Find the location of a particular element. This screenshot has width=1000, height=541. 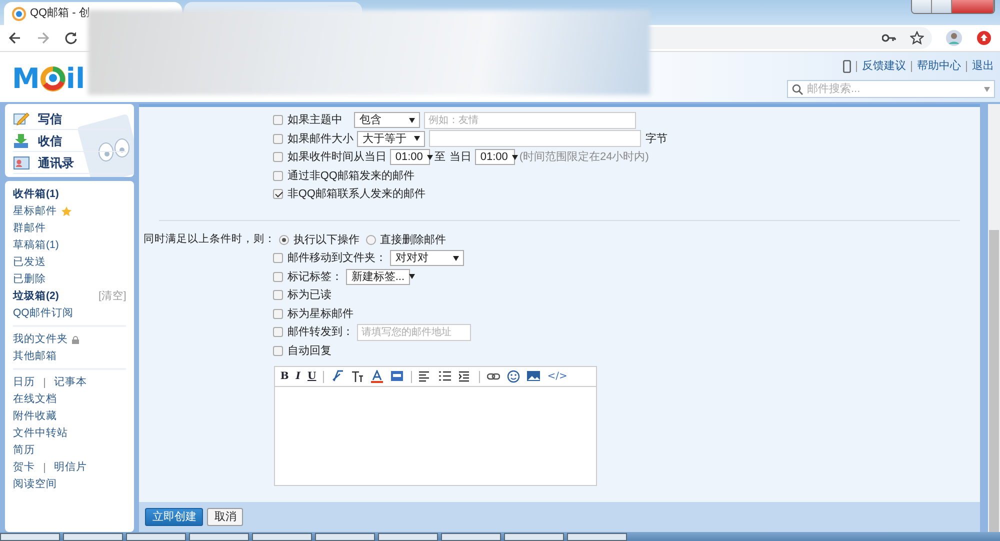

option-label: 字节 is located at coordinates (656, 139).